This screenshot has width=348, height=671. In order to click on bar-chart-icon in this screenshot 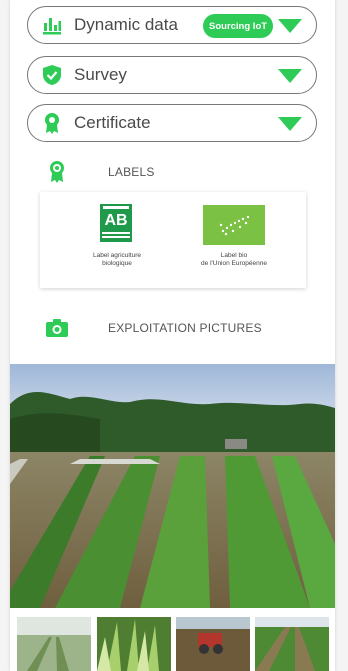, I will do `click(52, 26)`.